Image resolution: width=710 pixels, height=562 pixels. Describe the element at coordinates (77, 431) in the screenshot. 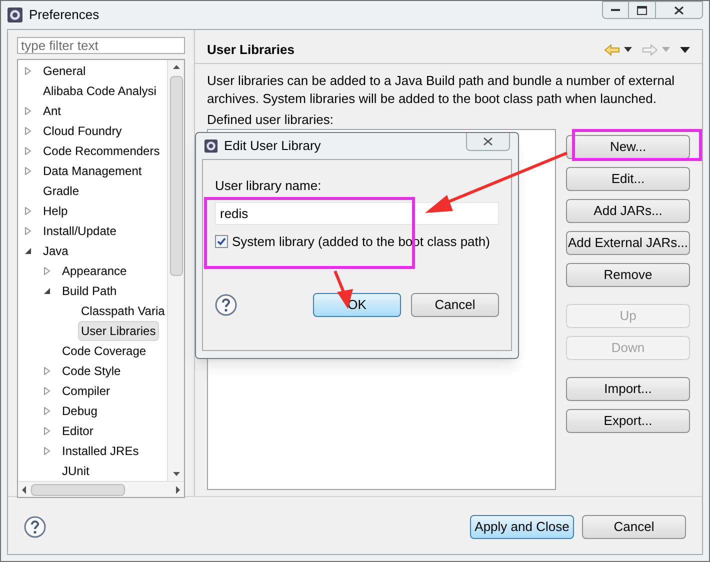

I see `tree-item: Editor` at that location.